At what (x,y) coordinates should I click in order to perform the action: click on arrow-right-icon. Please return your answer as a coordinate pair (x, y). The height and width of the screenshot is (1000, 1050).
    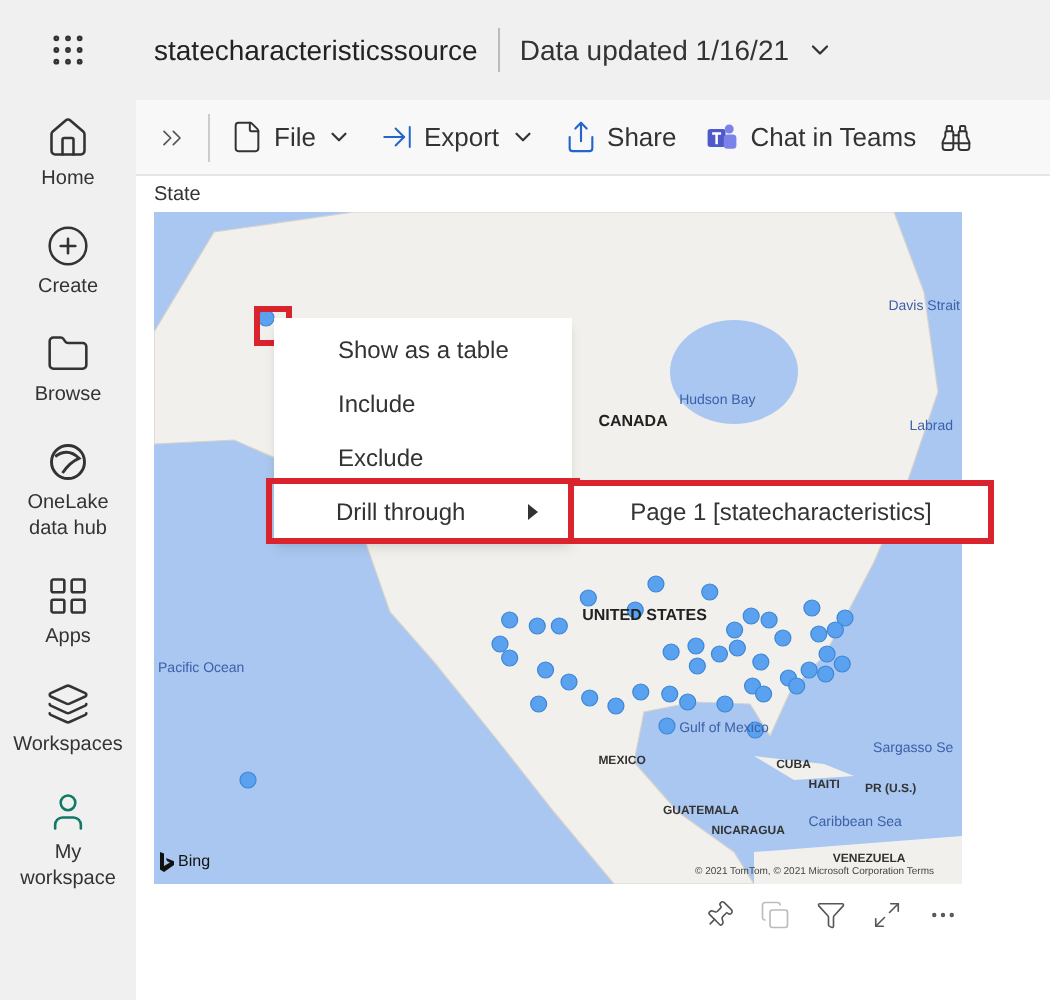
    Looking at the image, I should click on (396, 137).